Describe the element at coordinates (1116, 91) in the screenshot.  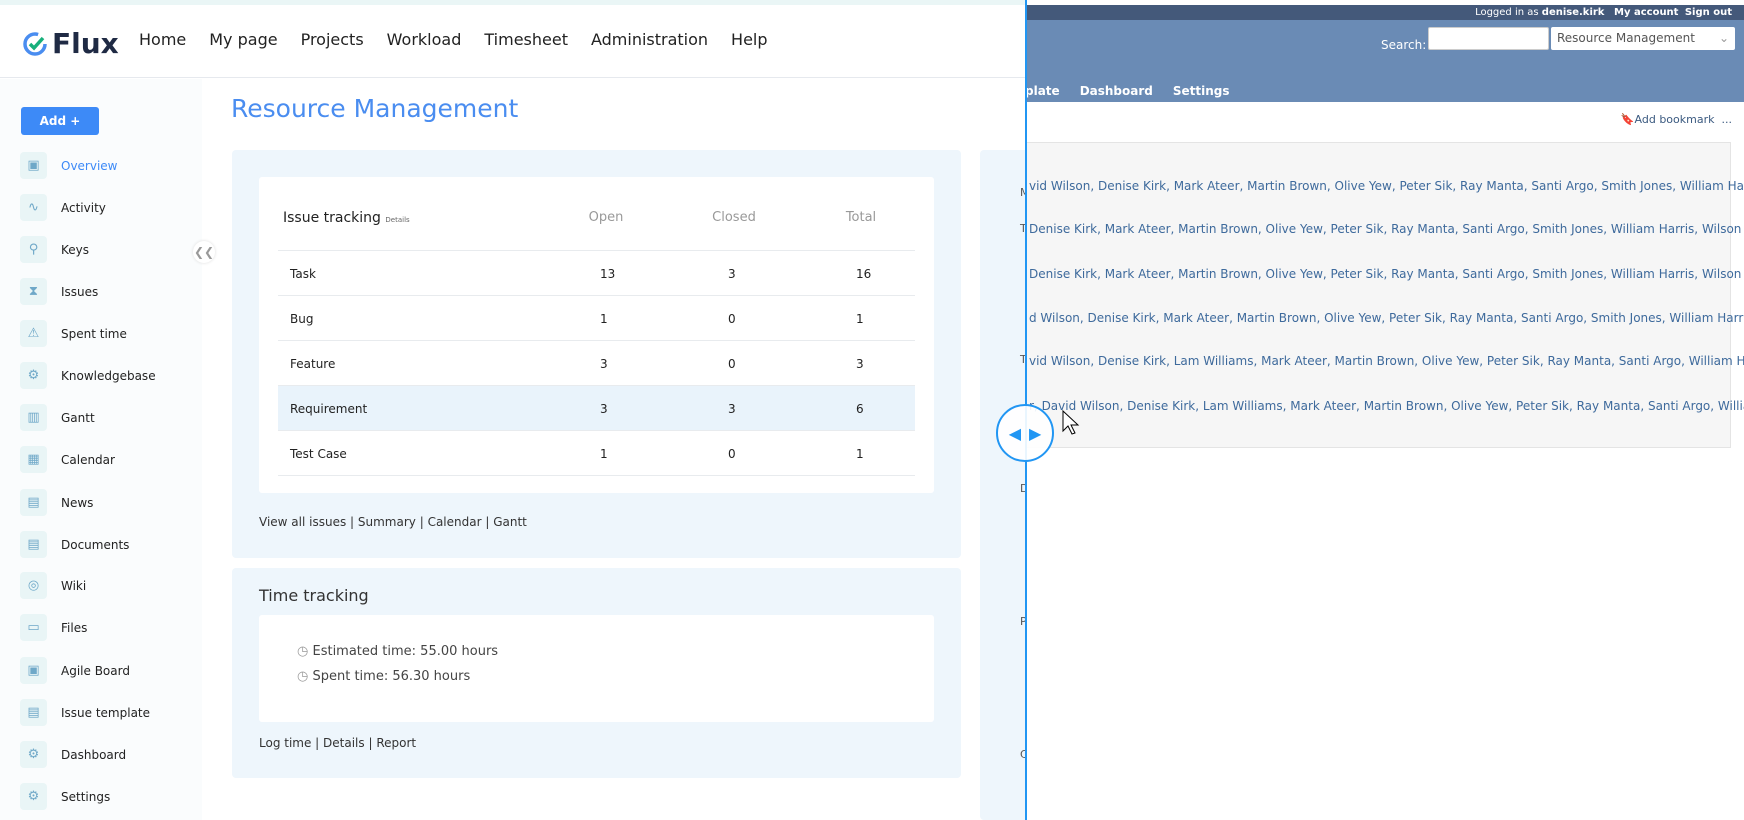
I see `tab-dashboard: Dashboard` at that location.